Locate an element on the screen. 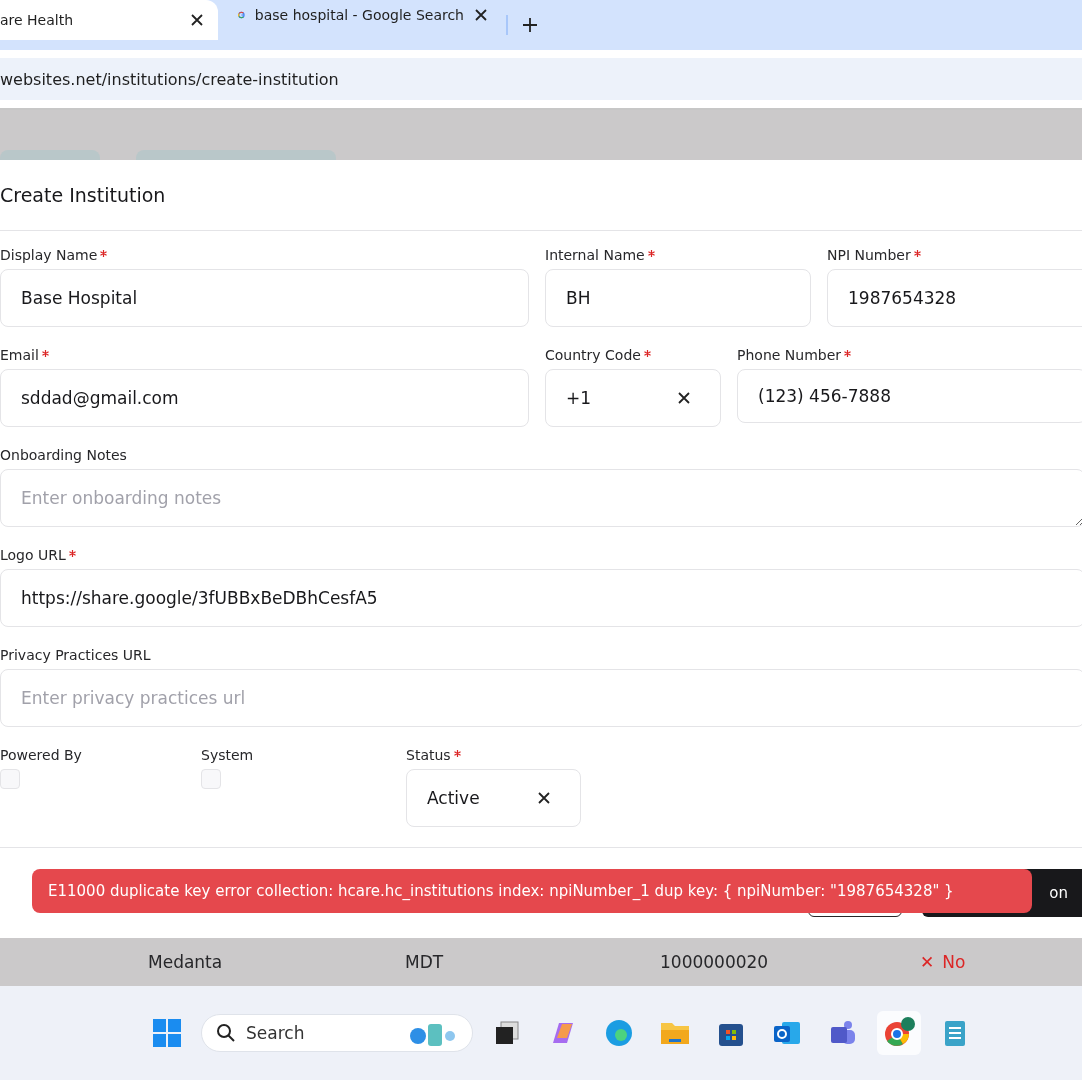  error-toast: E11000 duplicate key error collection: hcare.hc_institutions index: npiNumber_1 dup key: { npiNumber: "1987654328" } is located at coordinates (532, 891).